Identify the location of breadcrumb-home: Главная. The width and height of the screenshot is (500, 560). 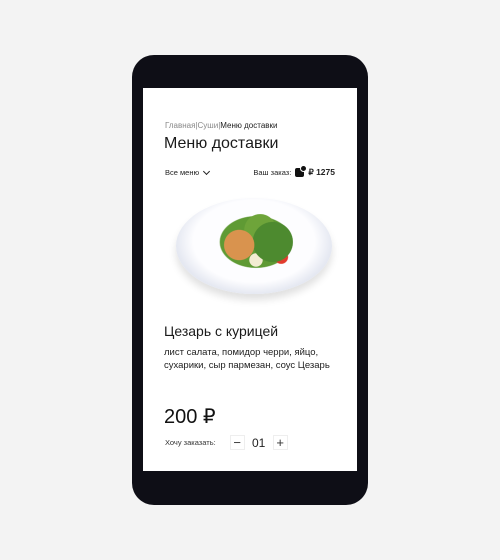
(180, 125).